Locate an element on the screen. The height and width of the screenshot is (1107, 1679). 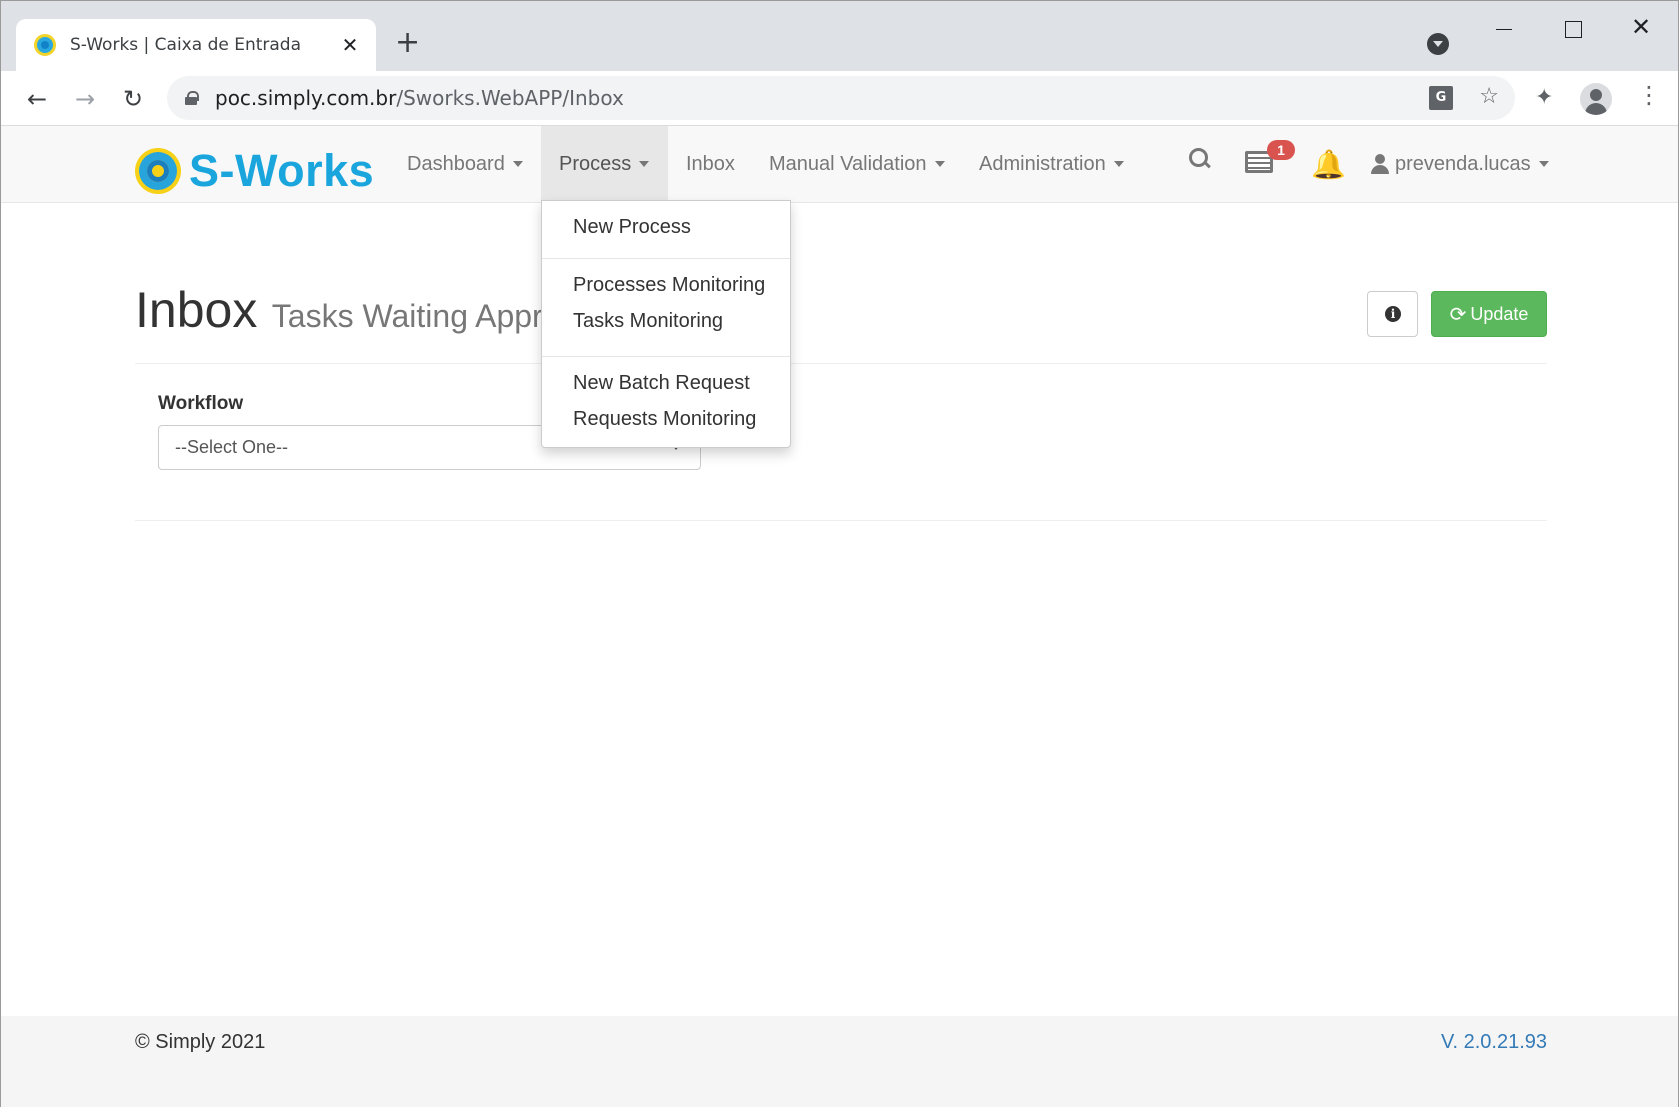
favicon-icon is located at coordinates (45, 45).